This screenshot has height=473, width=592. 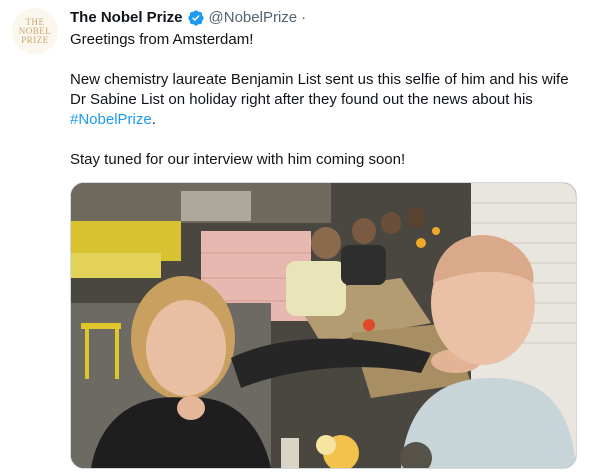 I want to click on avatar: THE NOBEL PRIZE, so click(x=35, y=31).